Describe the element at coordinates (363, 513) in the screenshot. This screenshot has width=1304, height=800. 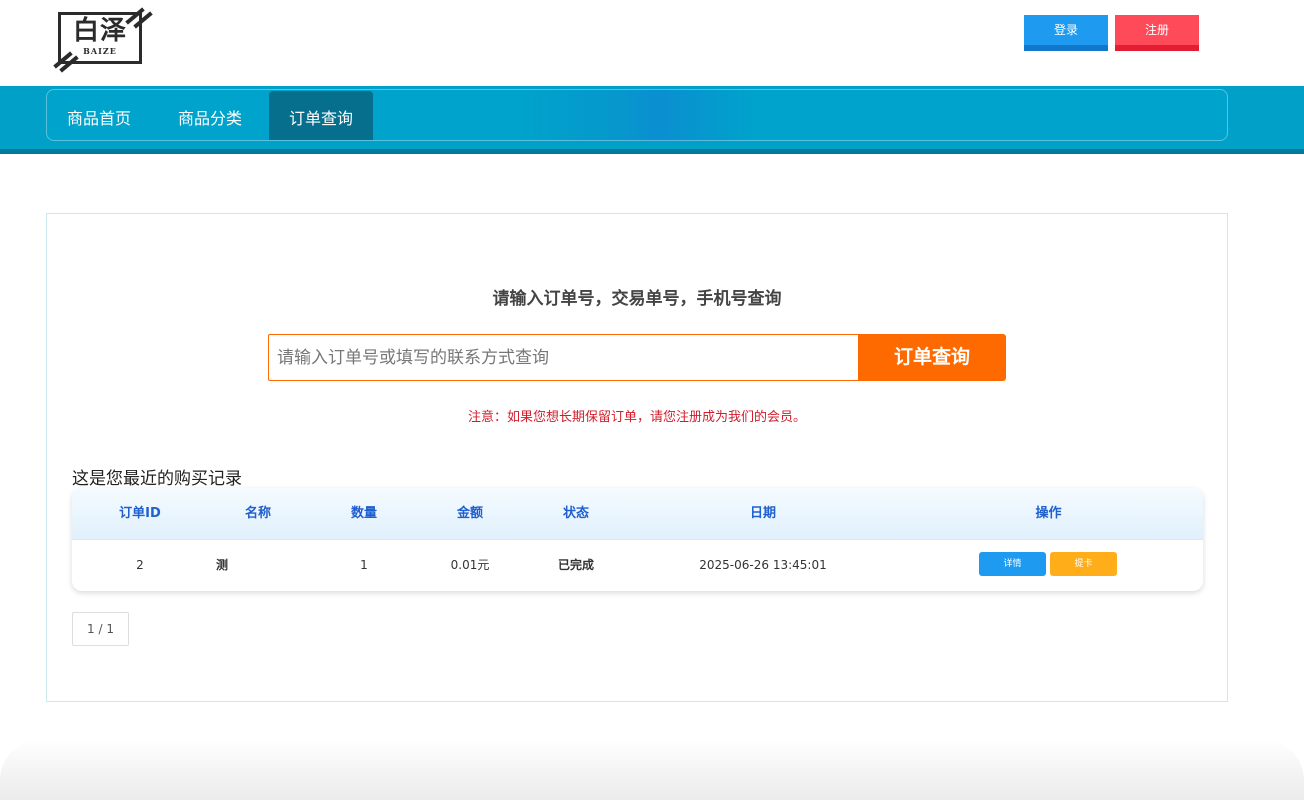
I see `column-header-qty: 数量` at that location.